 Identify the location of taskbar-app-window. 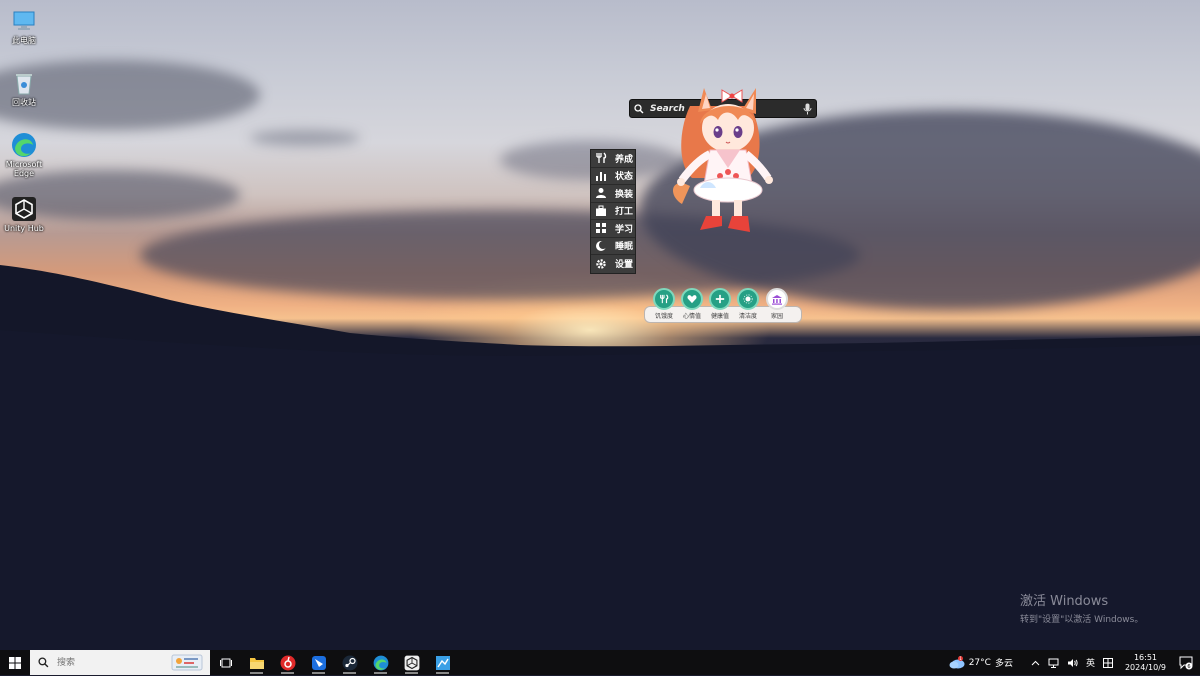
(442, 662).